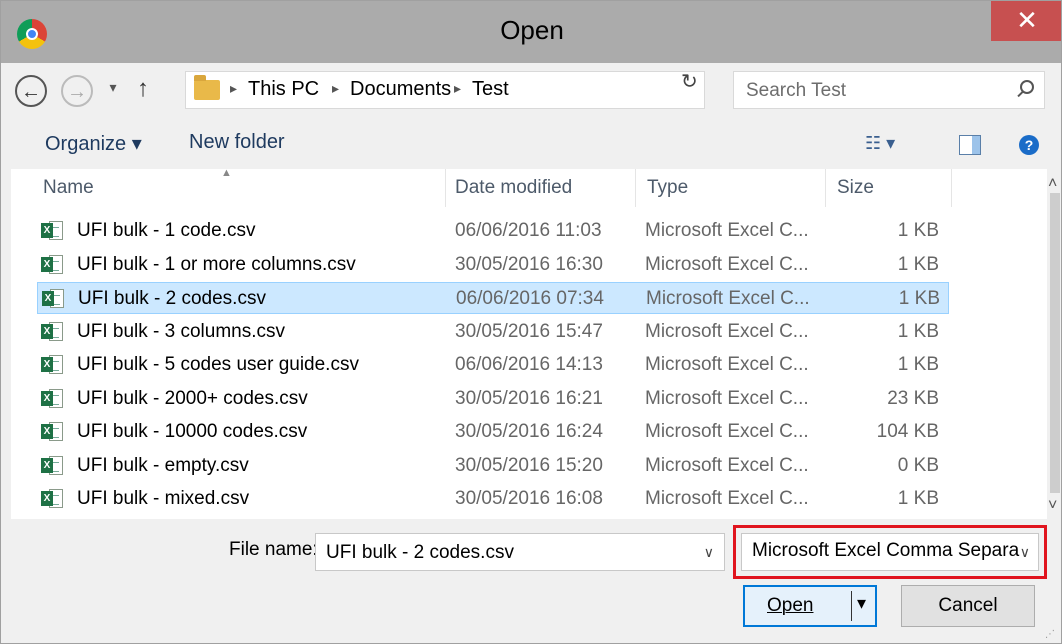 This screenshot has height=644, width=1062. I want to click on cancel-button: Cancel, so click(968, 606).